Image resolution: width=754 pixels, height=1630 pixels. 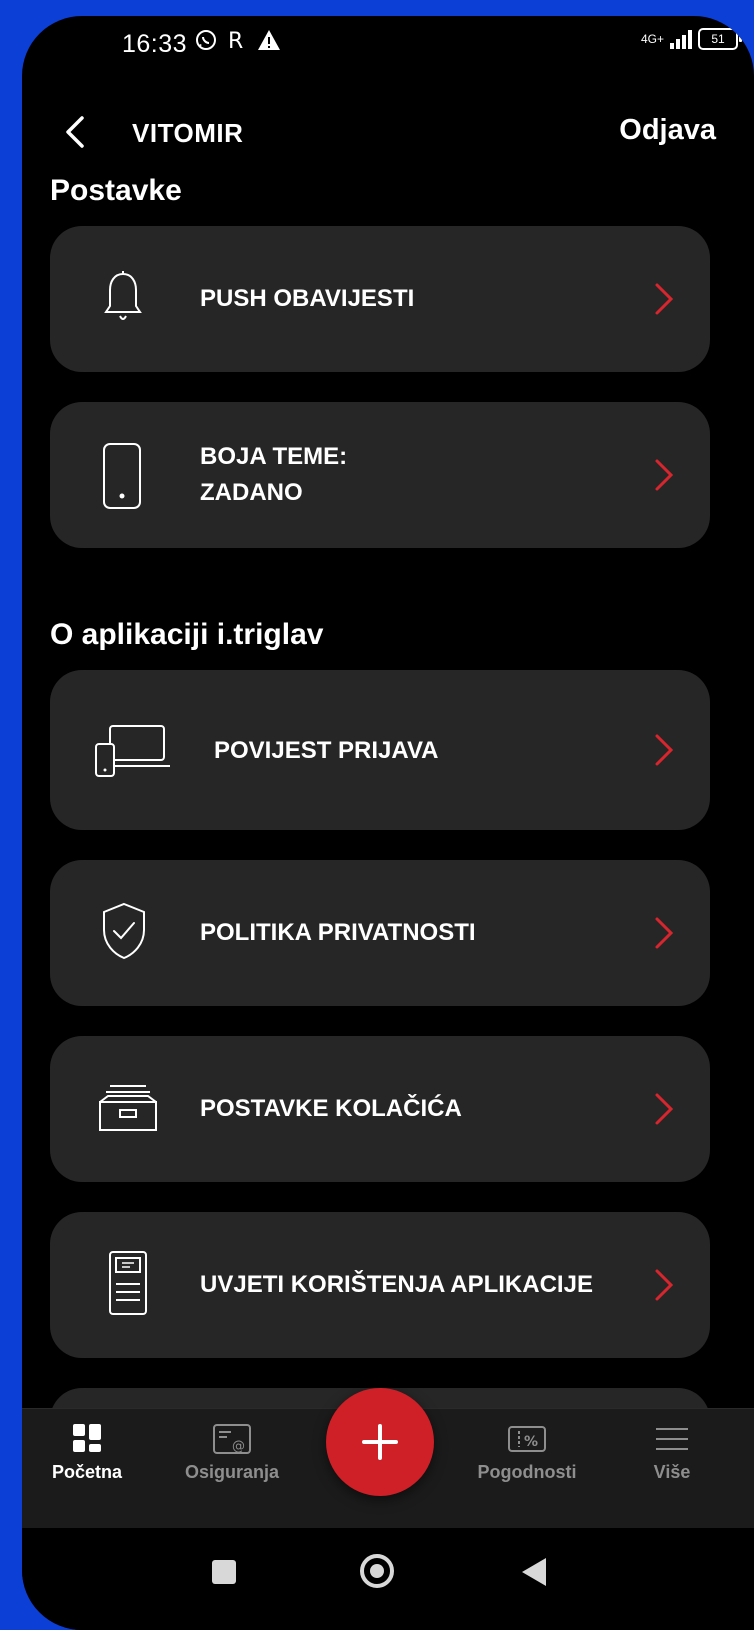 What do you see at coordinates (188, 133) in the screenshot?
I see `user-name: VITOMIR` at bounding box center [188, 133].